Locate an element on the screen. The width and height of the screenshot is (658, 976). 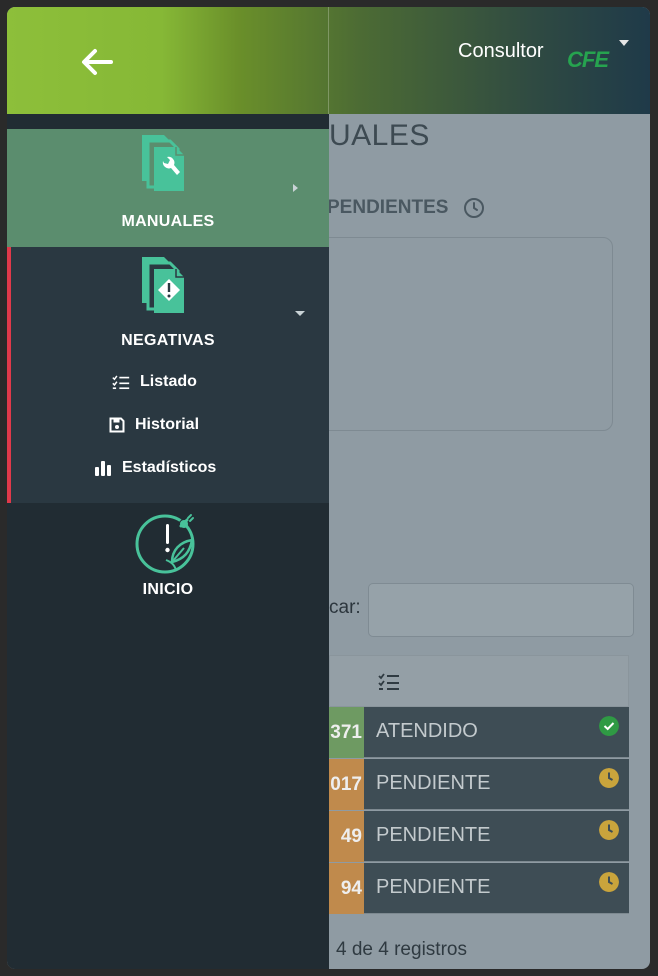
submenu-item-historial: Historial is located at coordinates (170, 425).